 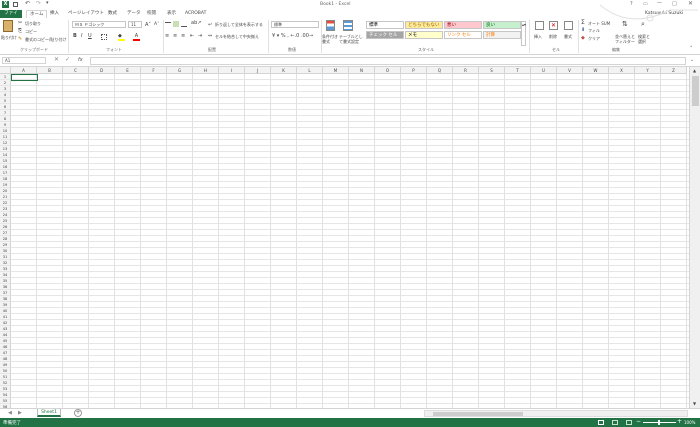 What do you see at coordinates (629, 422) in the screenshot?
I see `page-break-view-icon` at bounding box center [629, 422].